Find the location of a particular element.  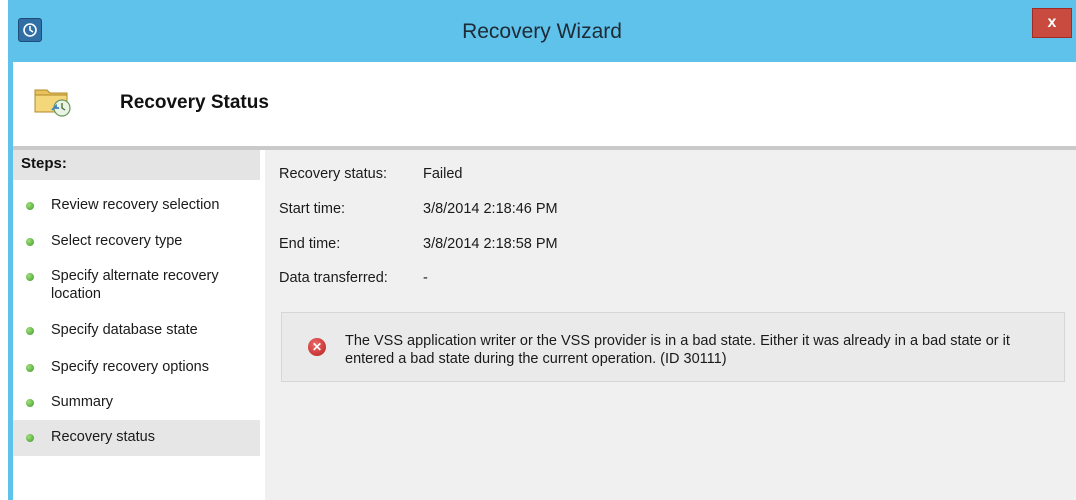

close-button: x is located at coordinates (1052, 23).